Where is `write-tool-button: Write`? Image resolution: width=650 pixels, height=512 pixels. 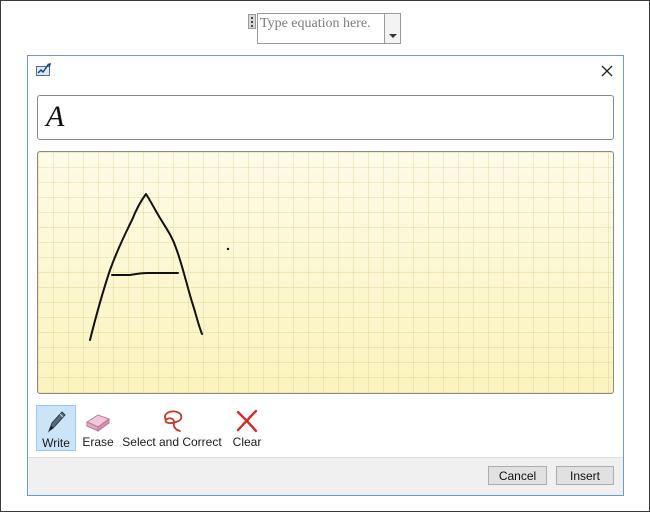 write-tool-button: Write is located at coordinates (56, 428).